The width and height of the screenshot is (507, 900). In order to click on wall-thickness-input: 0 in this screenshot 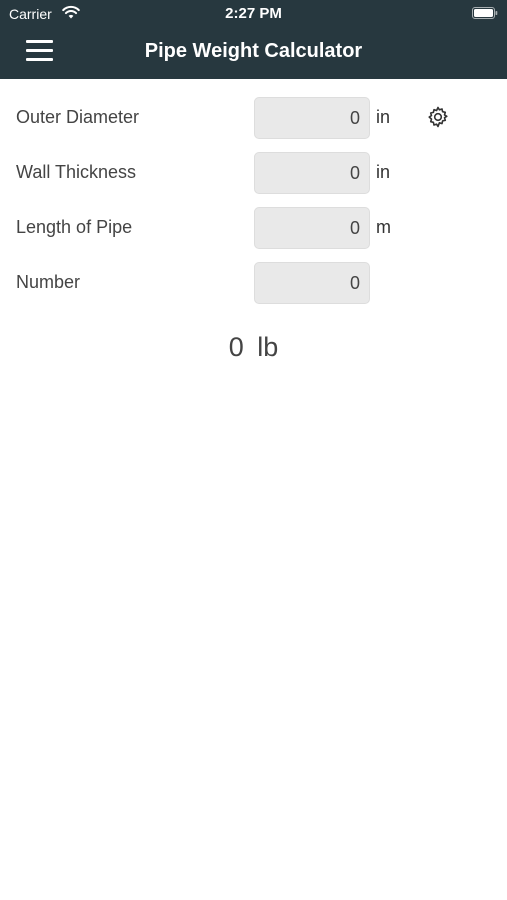, I will do `click(312, 173)`.